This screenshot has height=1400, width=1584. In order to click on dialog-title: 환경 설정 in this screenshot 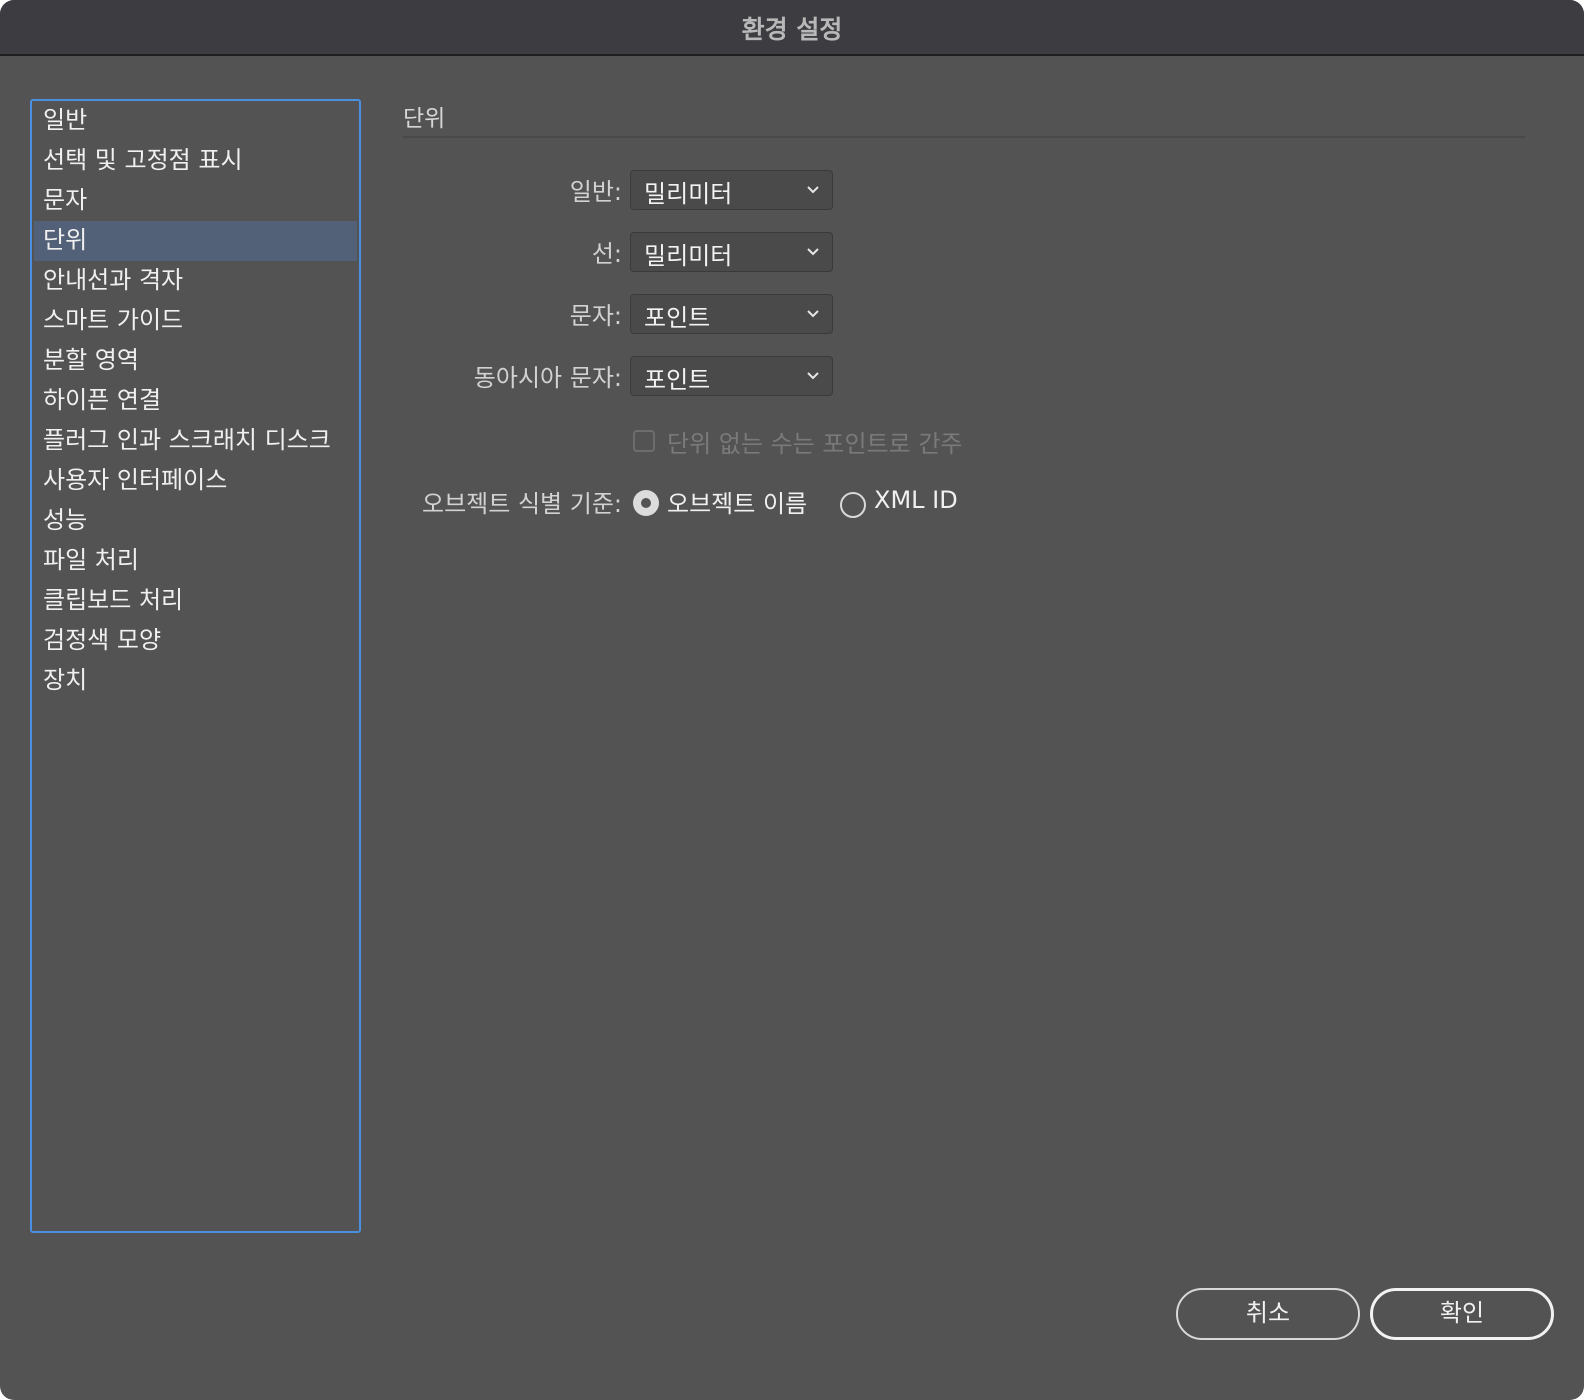, I will do `click(792, 29)`.